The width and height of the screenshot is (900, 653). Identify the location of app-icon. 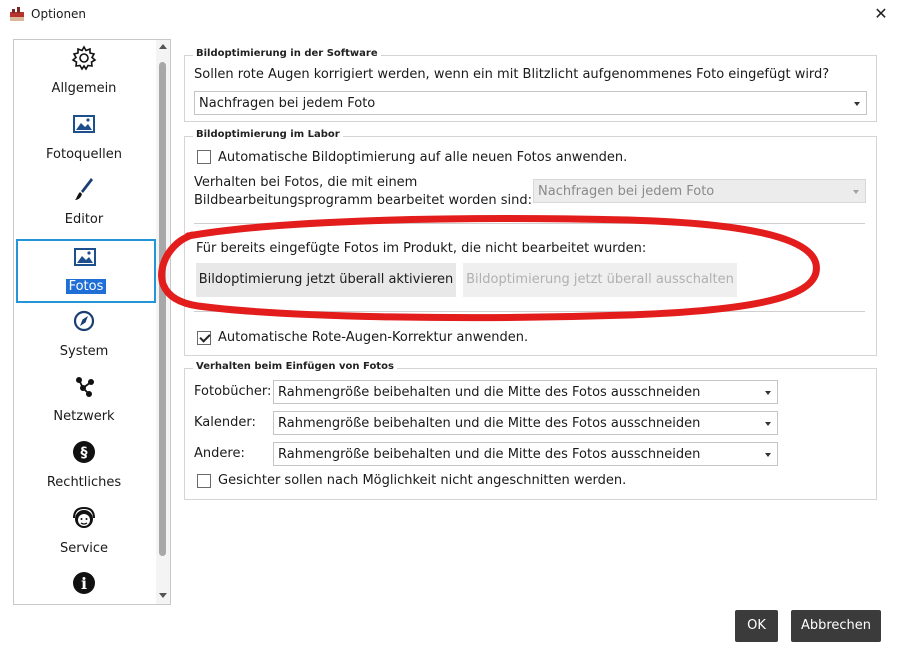
(17, 14).